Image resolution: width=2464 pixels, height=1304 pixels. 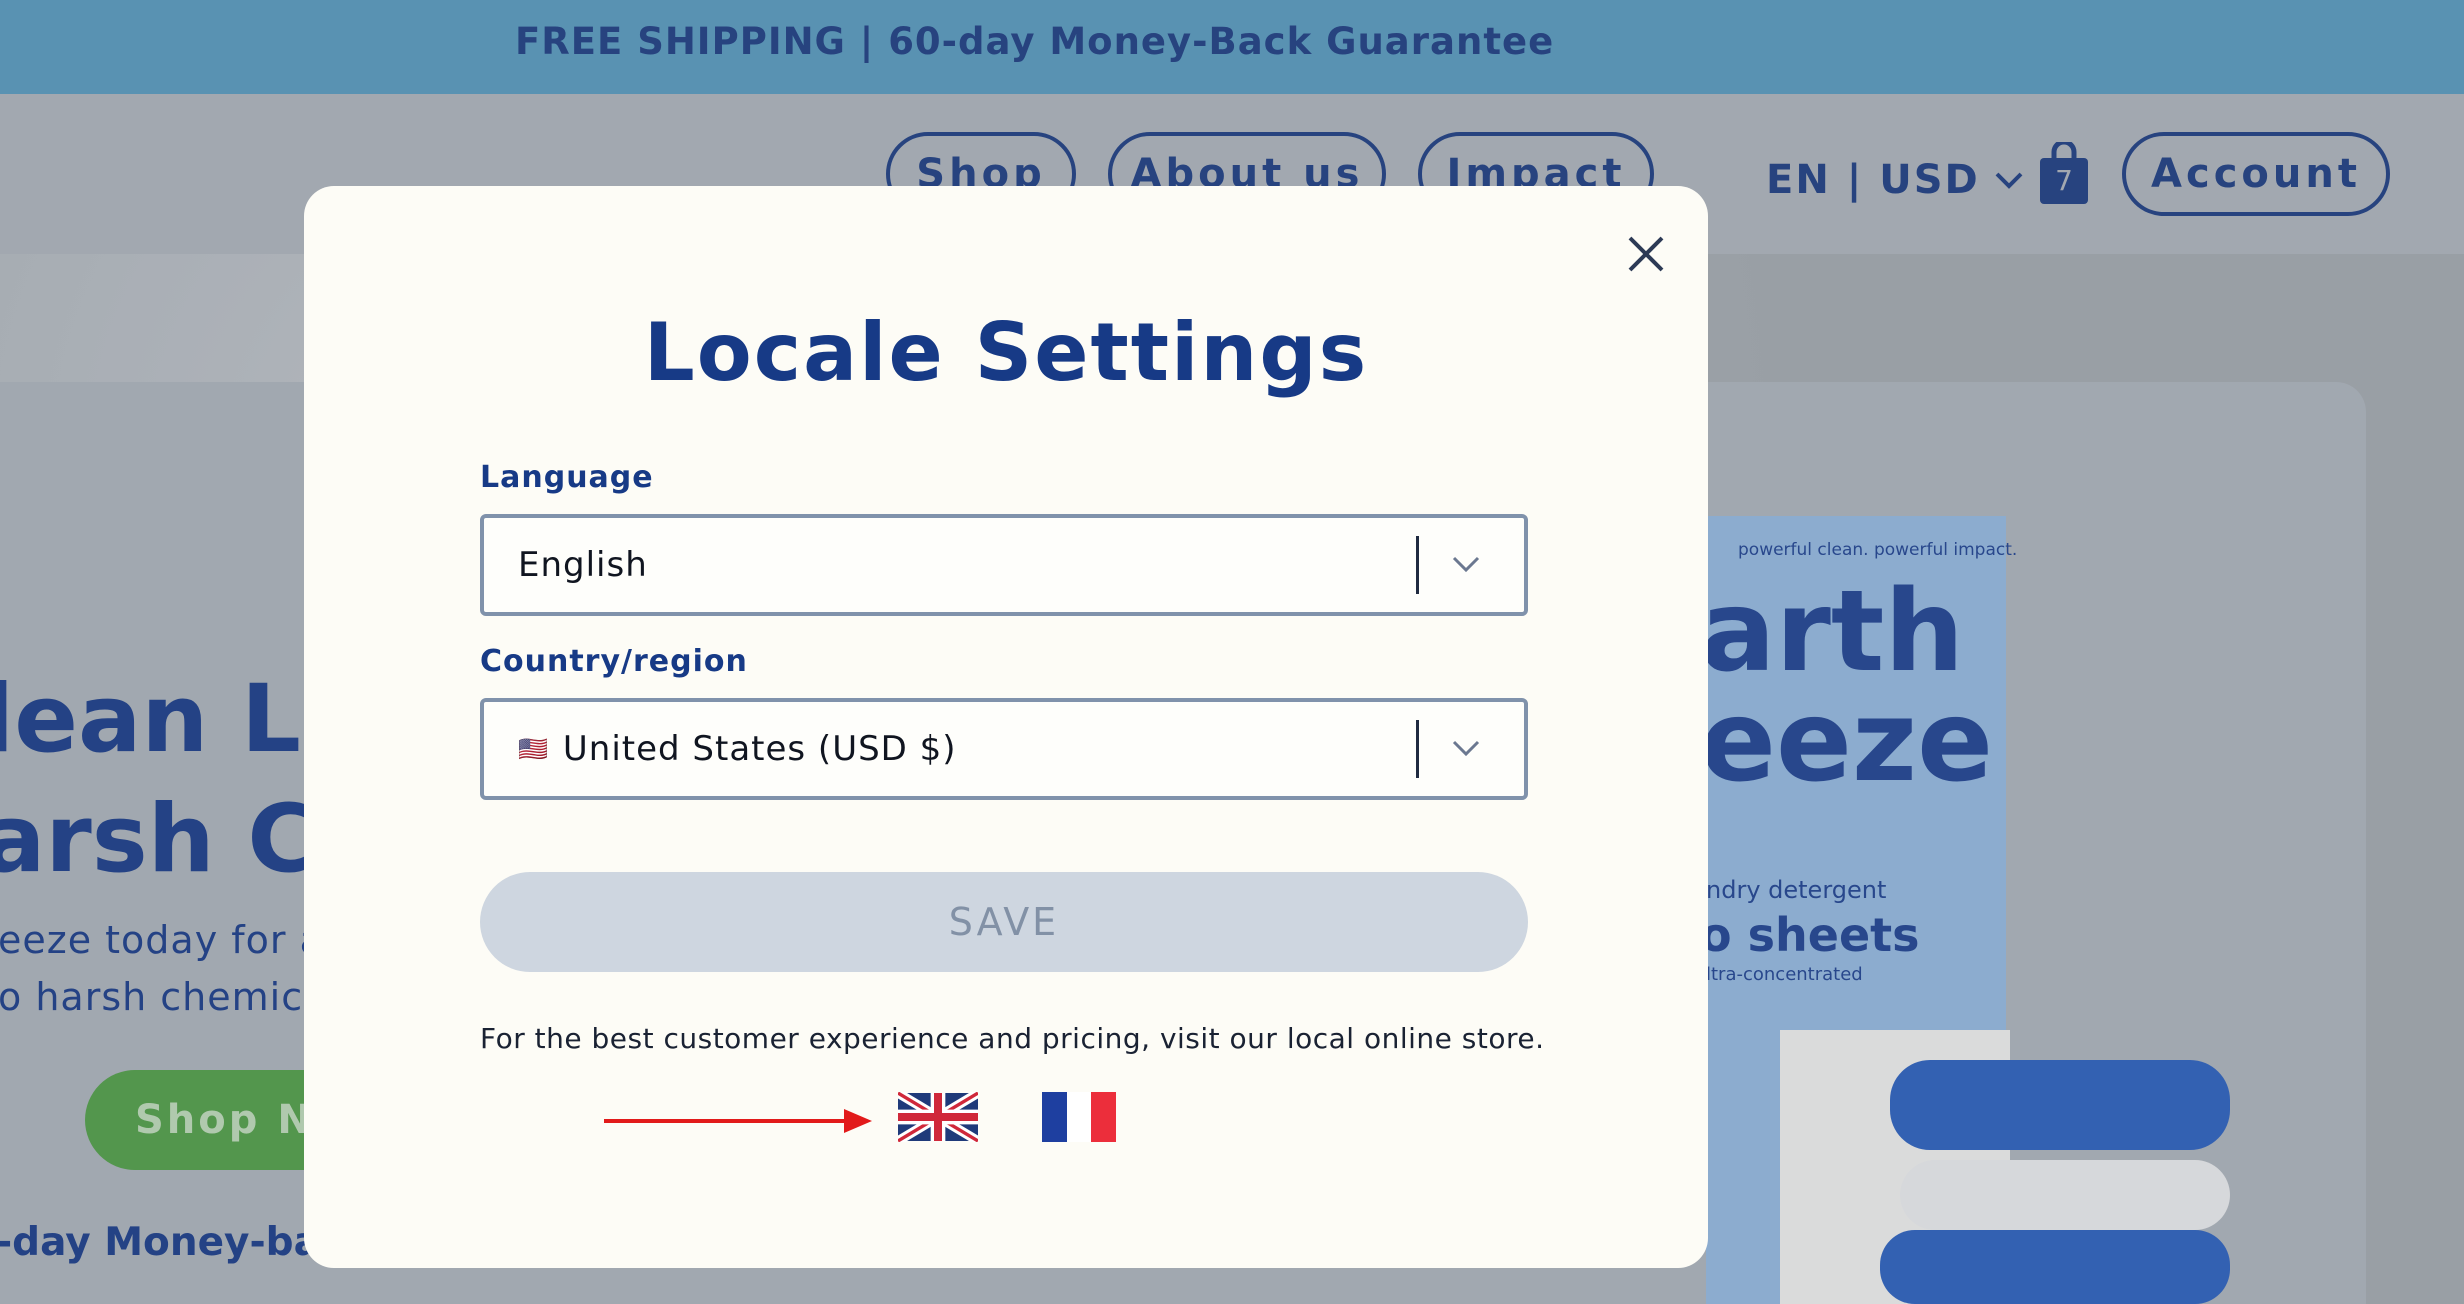 I want to click on country-region-select: 🇺🇸 United States (USD $), so click(x=1004, y=749).